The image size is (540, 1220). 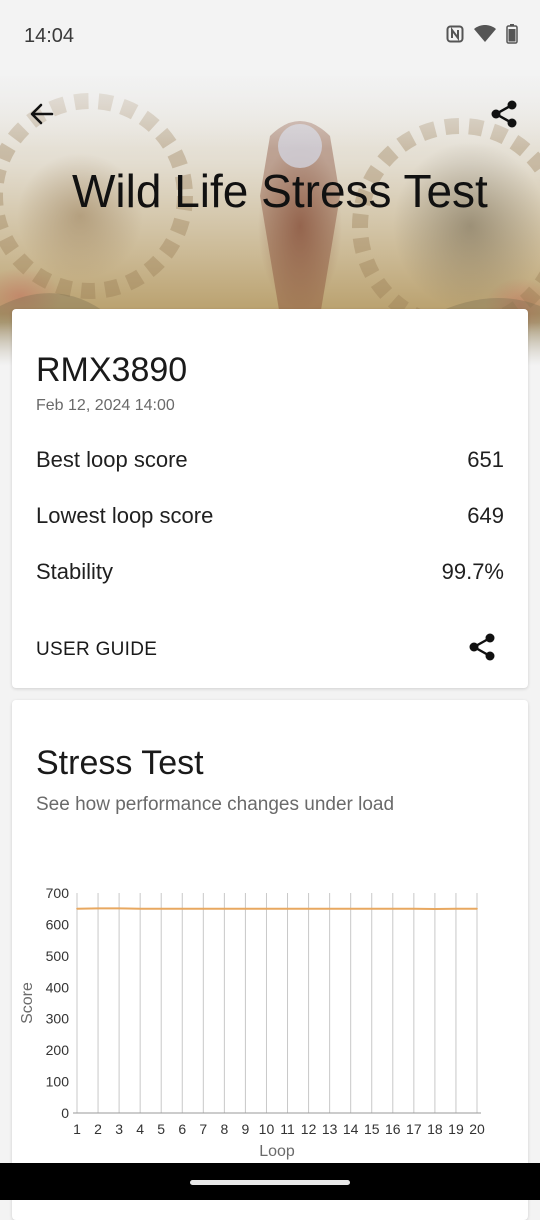 I want to click on y-tick-label: 500, so click(x=58, y=956).